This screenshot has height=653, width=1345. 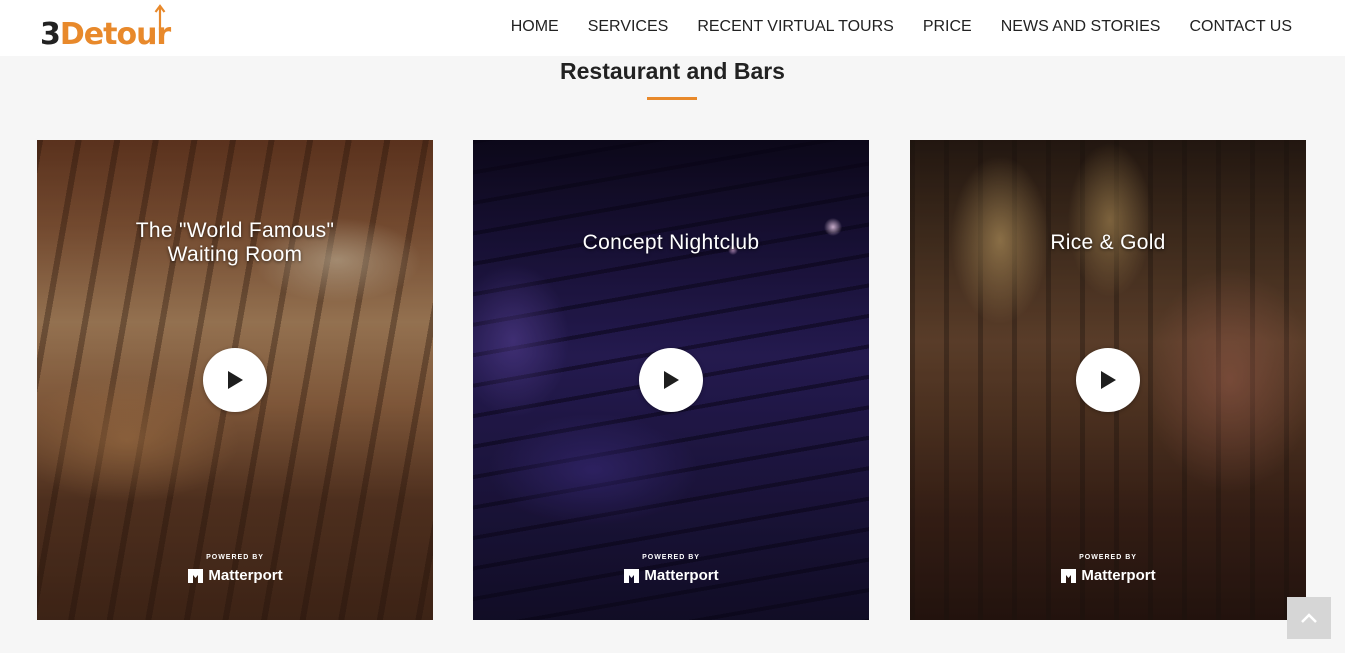 I want to click on nav-news-and-stories: NEWS AND STORIES, so click(x=1081, y=27).